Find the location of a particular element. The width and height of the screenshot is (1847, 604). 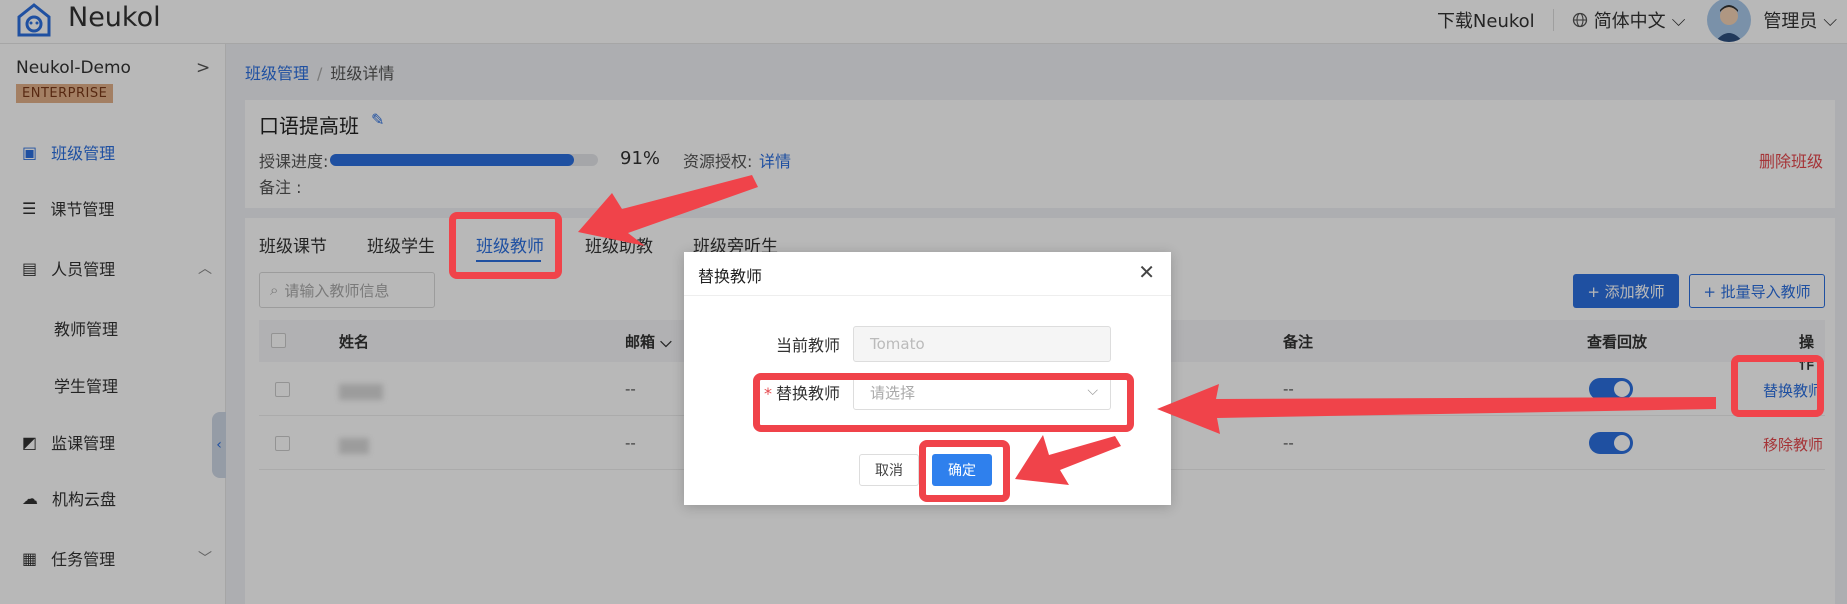

highlight-replace-field is located at coordinates (943, 402).